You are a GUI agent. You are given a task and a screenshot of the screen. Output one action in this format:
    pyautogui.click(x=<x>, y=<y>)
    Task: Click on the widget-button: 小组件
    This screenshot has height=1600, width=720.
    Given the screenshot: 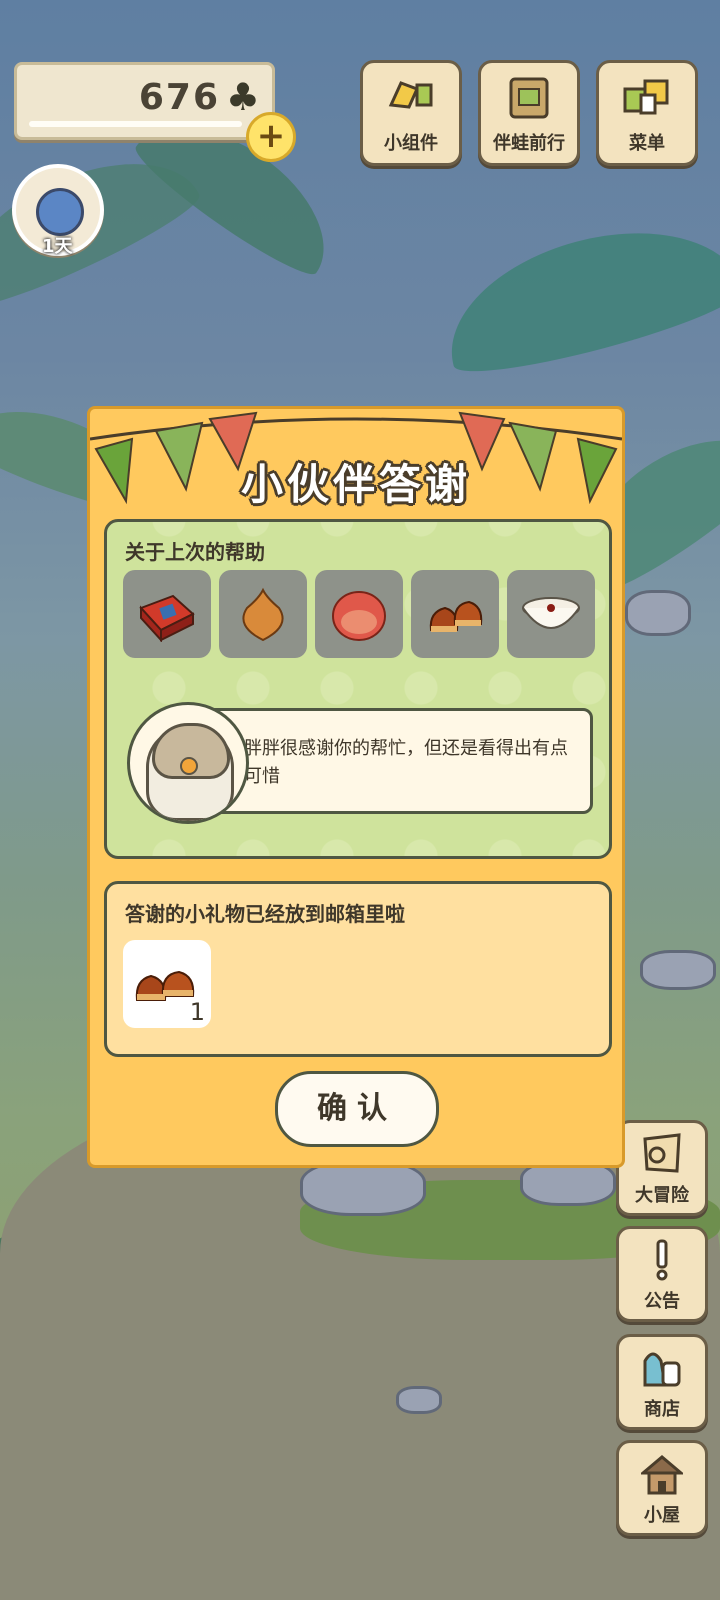 What is the action you would take?
    pyautogui.click(x=411, y=113)
    